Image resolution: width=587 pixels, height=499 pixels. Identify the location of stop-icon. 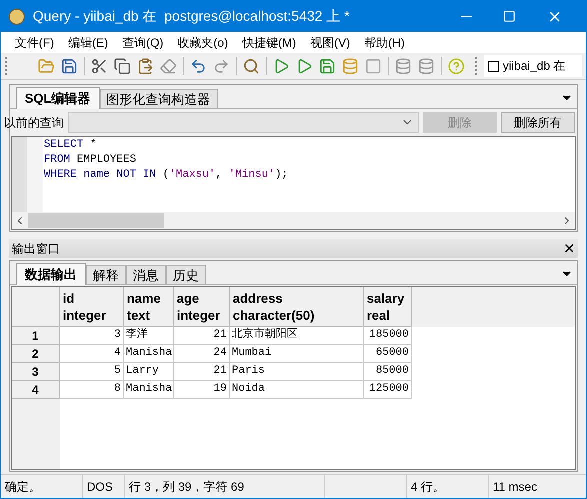
(373, 66).